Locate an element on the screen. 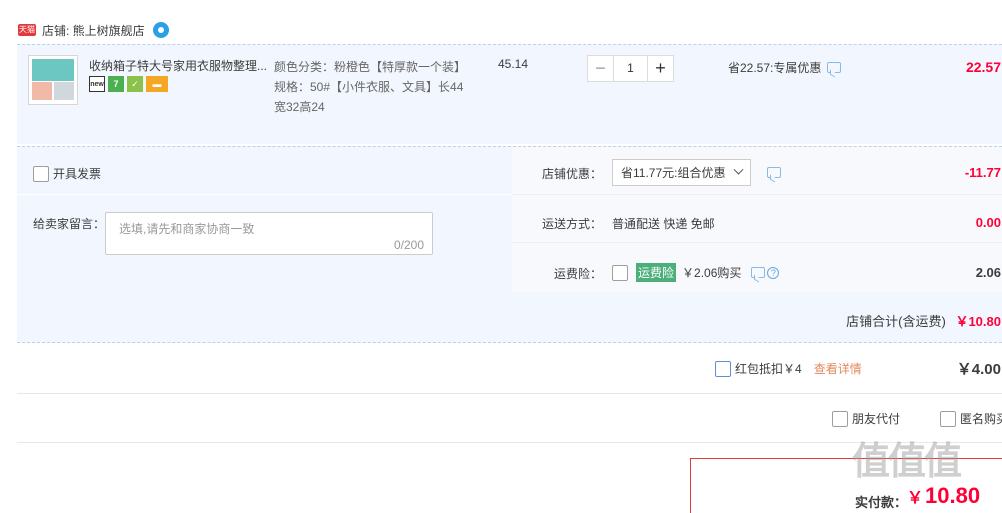 The width and height of the screenshot is (1002, 513). seller-message-textarea: 选填,请先和商家协商一致 0/200 is located at coordinates (269, 233).